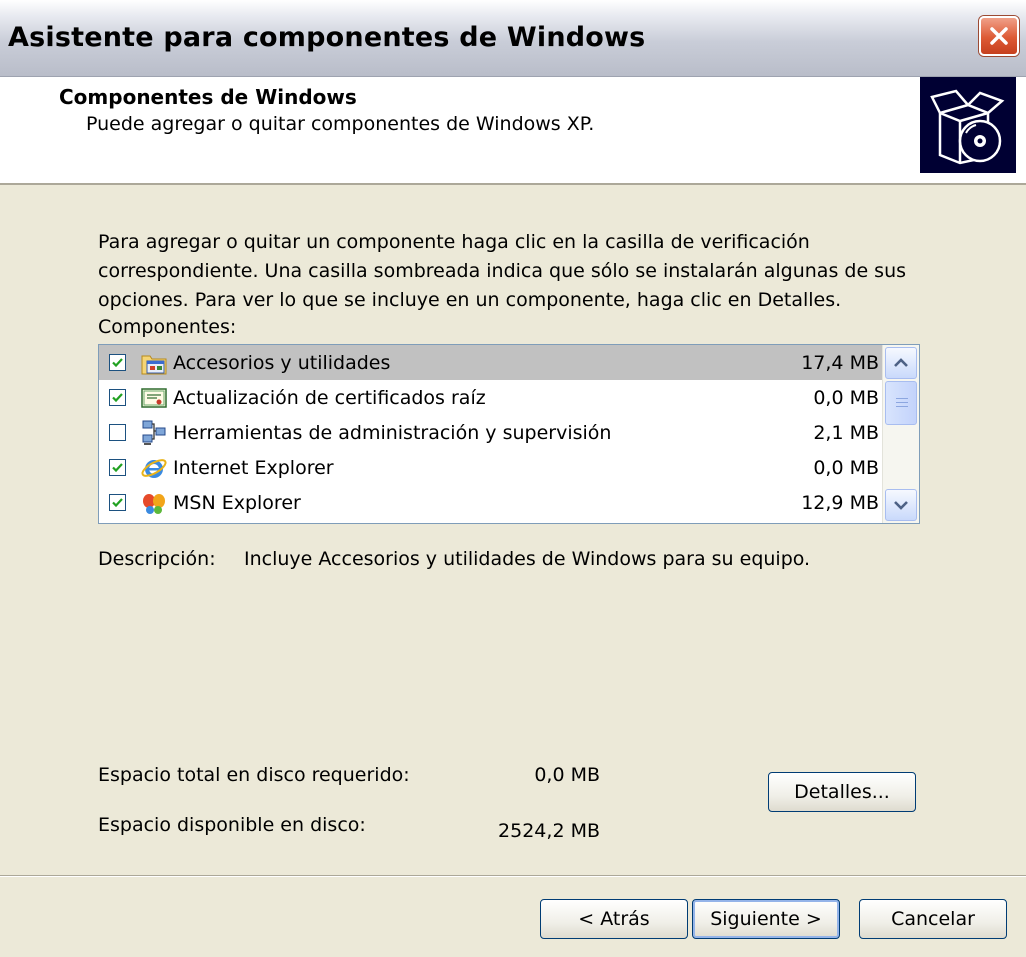  Describe the element at coordinates (846, 432) in the screenshot. I see `component-size: 2,1 MB` at that location.